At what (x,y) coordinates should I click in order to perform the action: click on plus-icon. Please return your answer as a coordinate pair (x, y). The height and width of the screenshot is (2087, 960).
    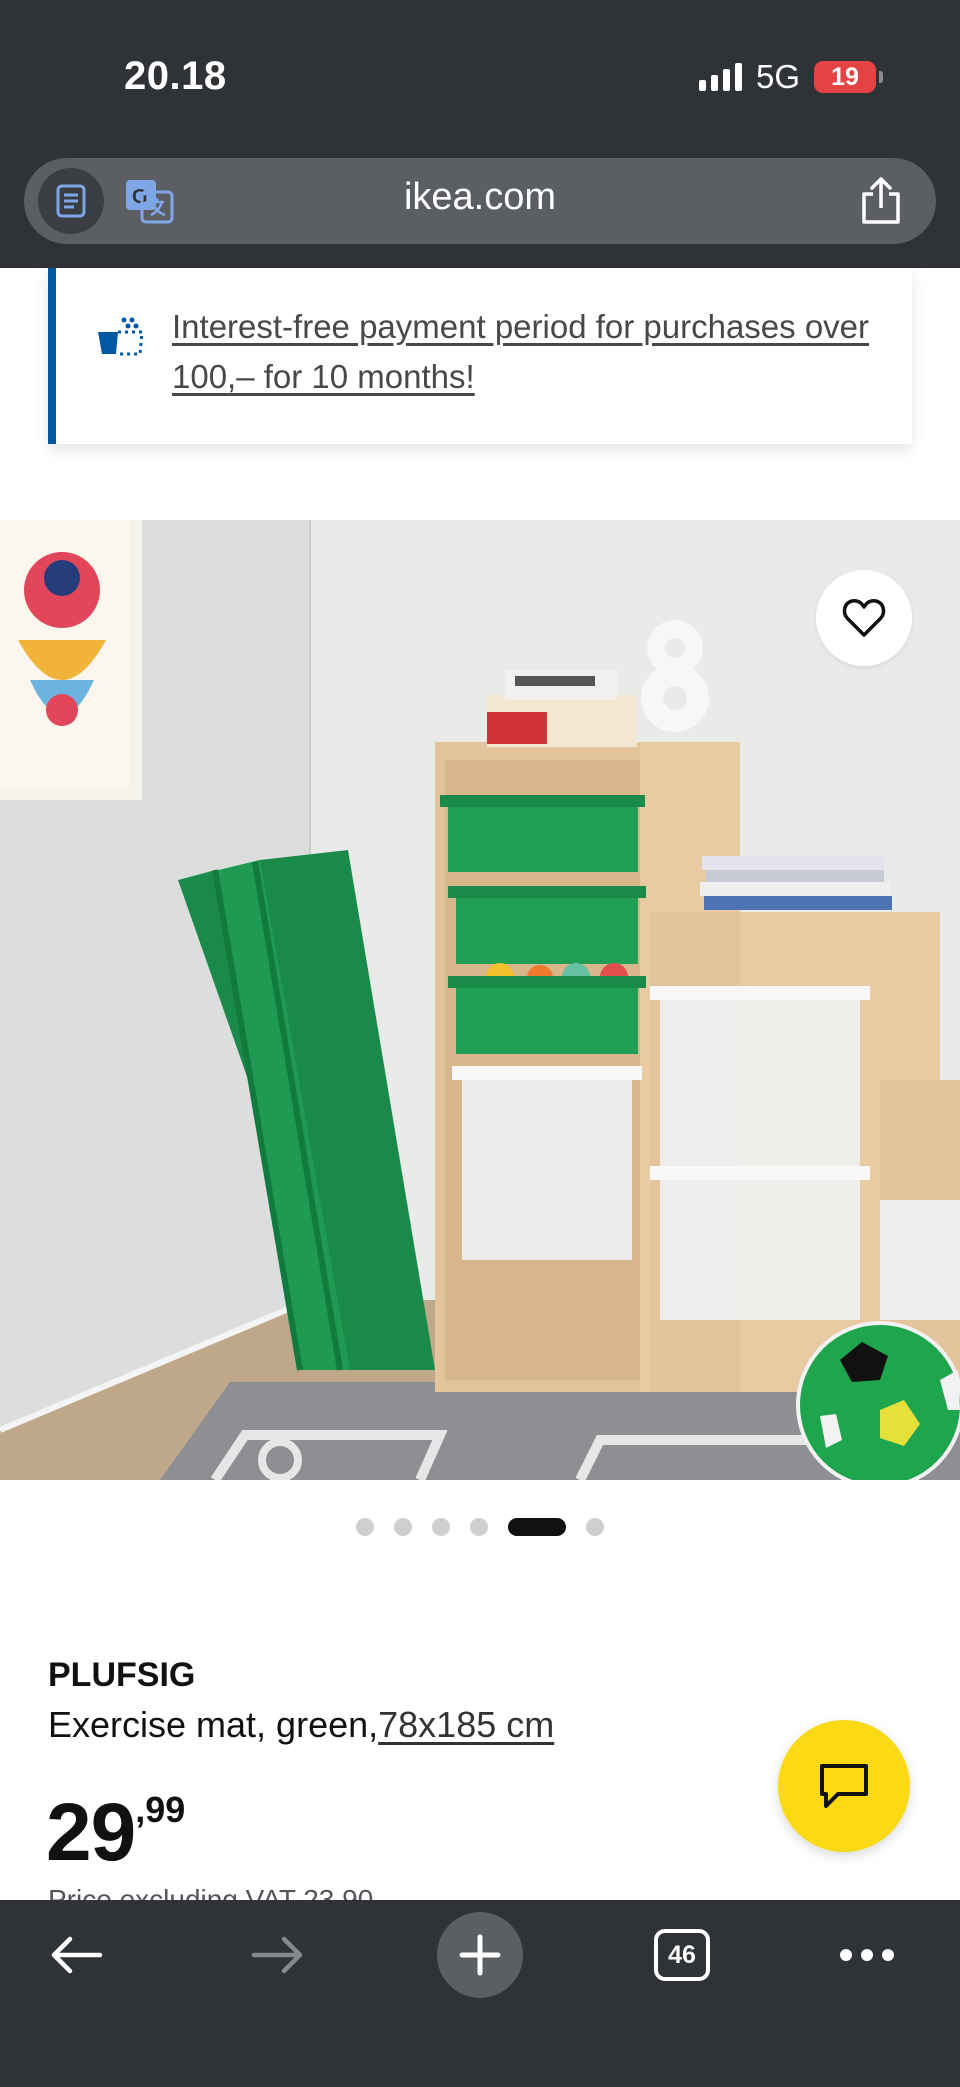
    Looking at the image, I should click on (480, 1955).